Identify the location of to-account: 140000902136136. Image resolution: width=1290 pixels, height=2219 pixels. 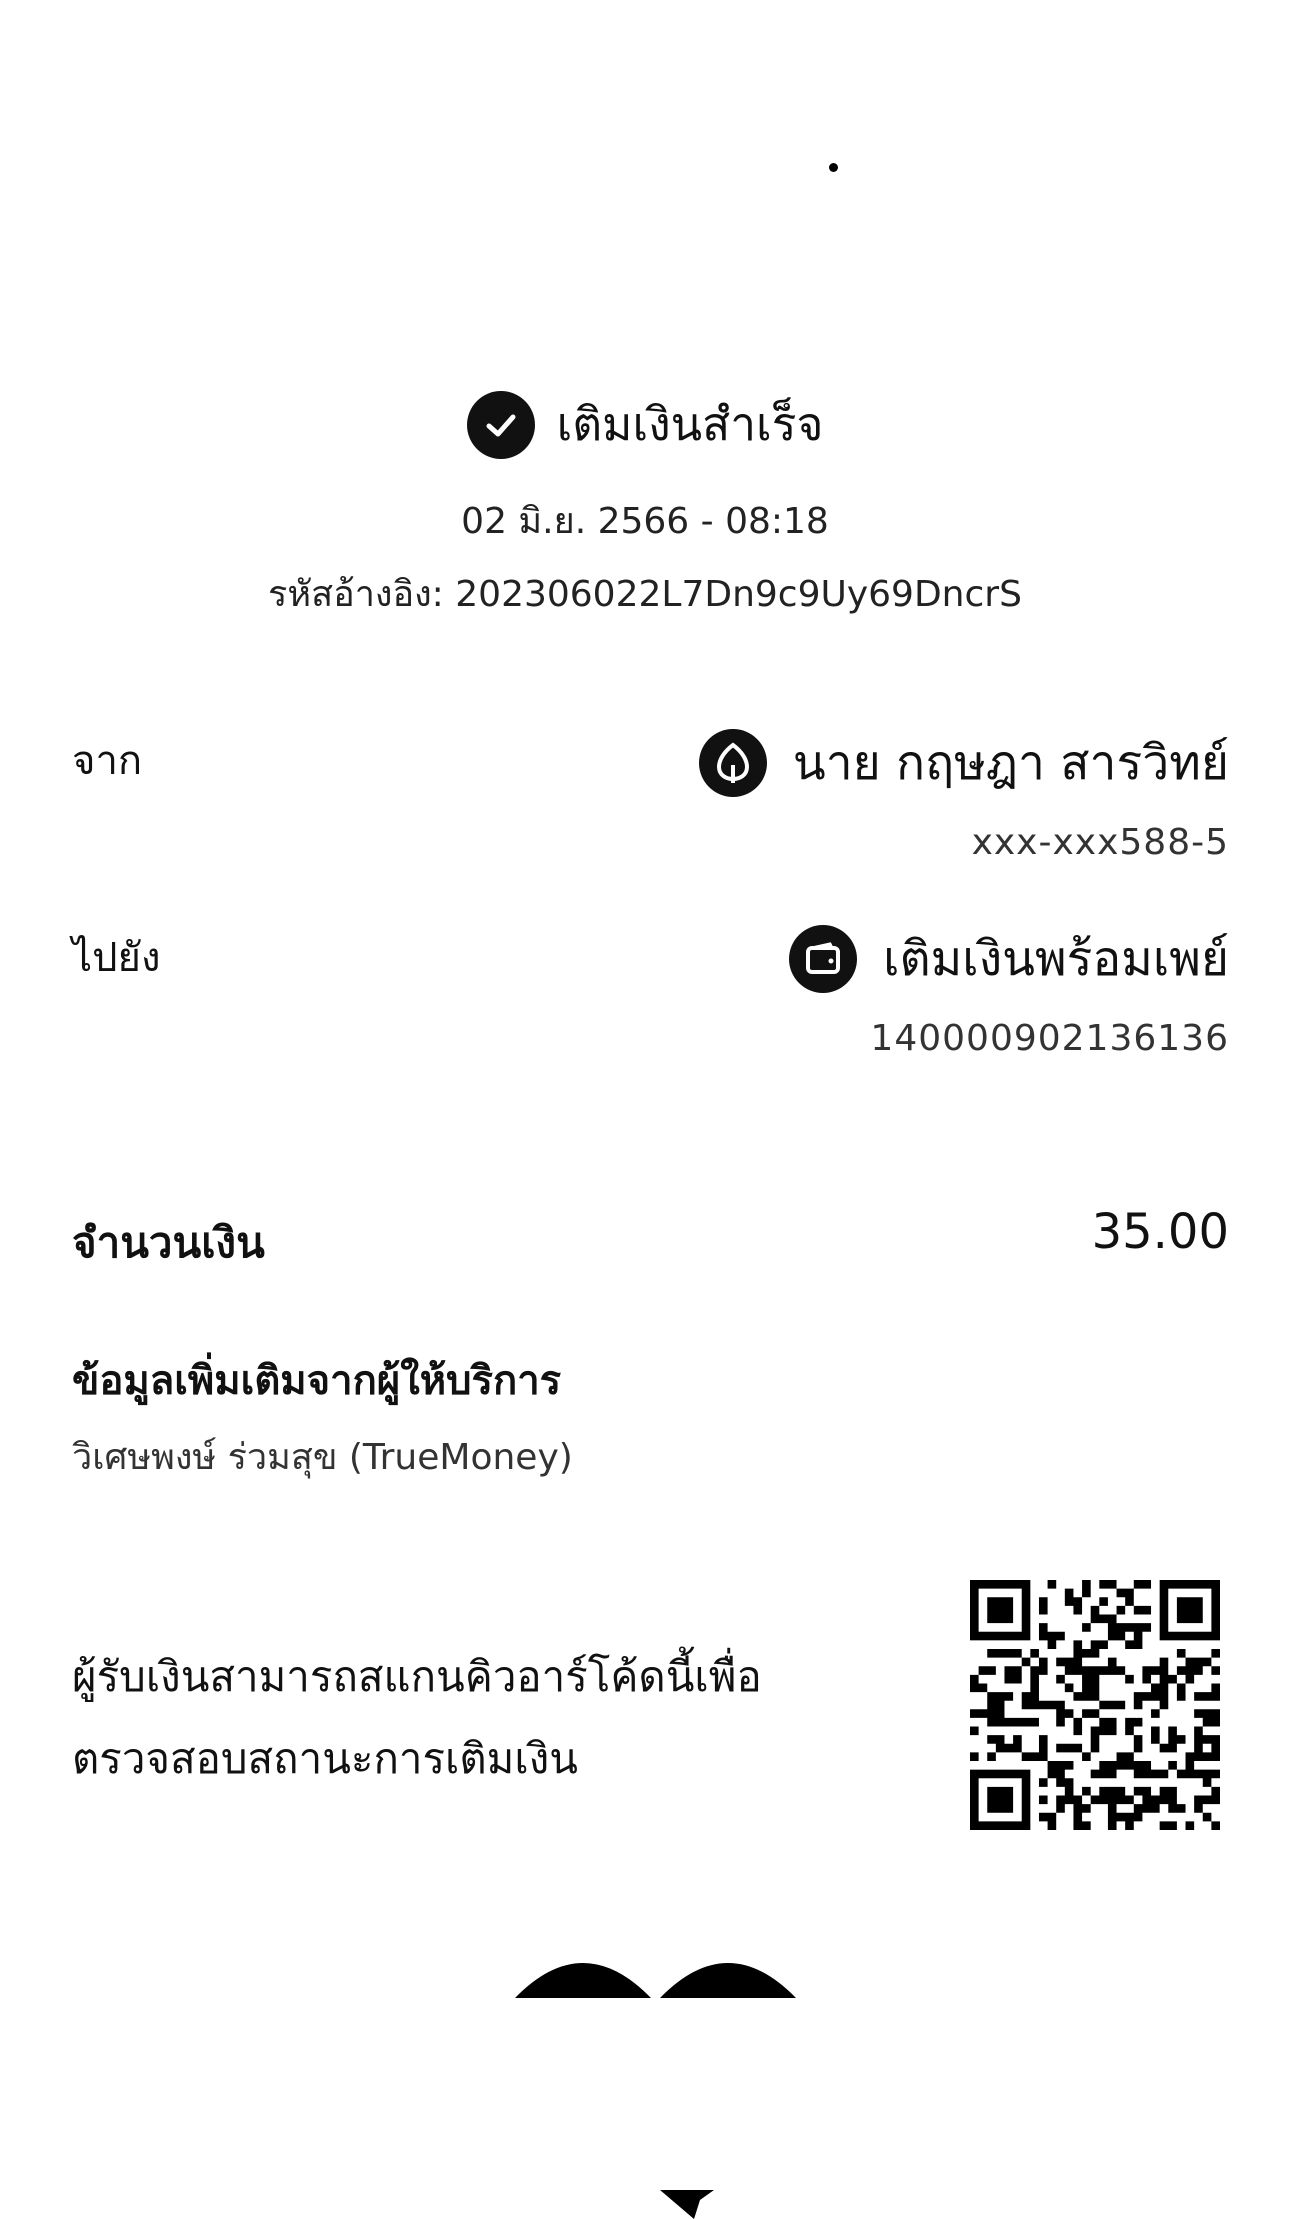
(1049, 1038).